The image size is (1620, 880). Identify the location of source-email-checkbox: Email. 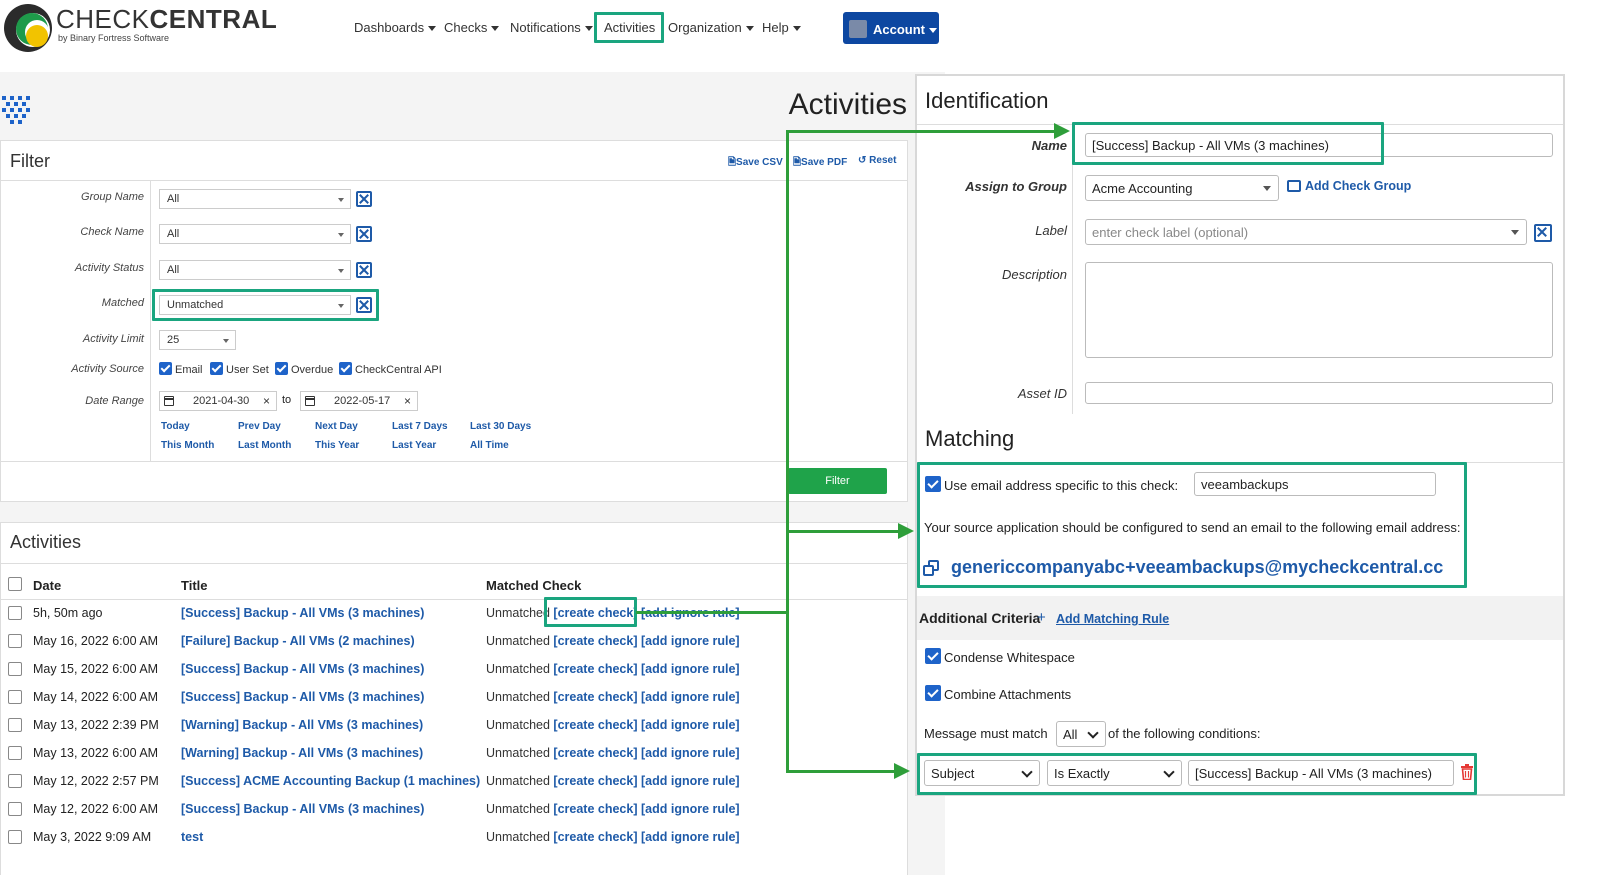
(181, 369).